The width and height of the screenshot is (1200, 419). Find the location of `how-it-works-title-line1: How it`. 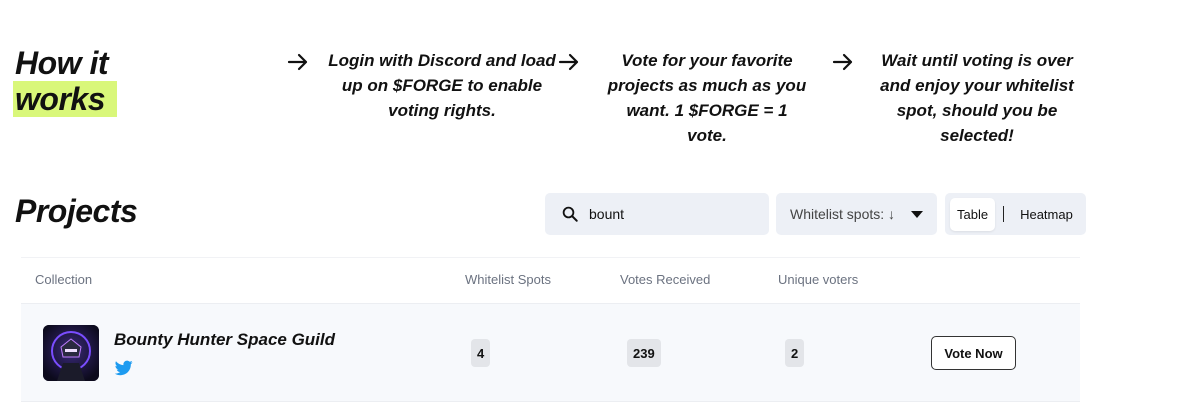

how-it-works-title-line1: How it is located at coordinates (61, 63).